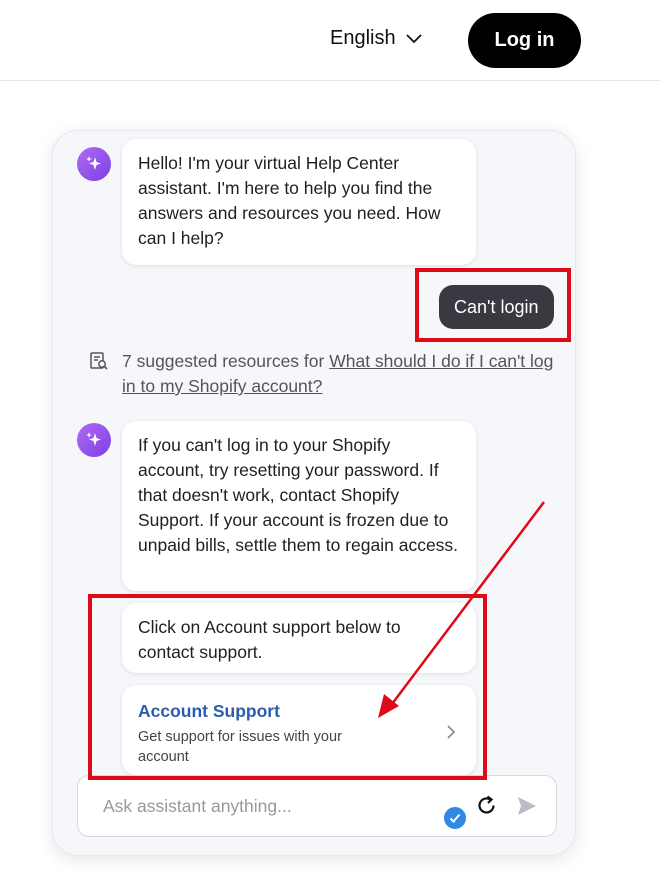 The image size is (660, 885). What do you see at coordinates (524, 40) in the screenshot?
I see `login-button: Log in` at bounding box center [524, 40].